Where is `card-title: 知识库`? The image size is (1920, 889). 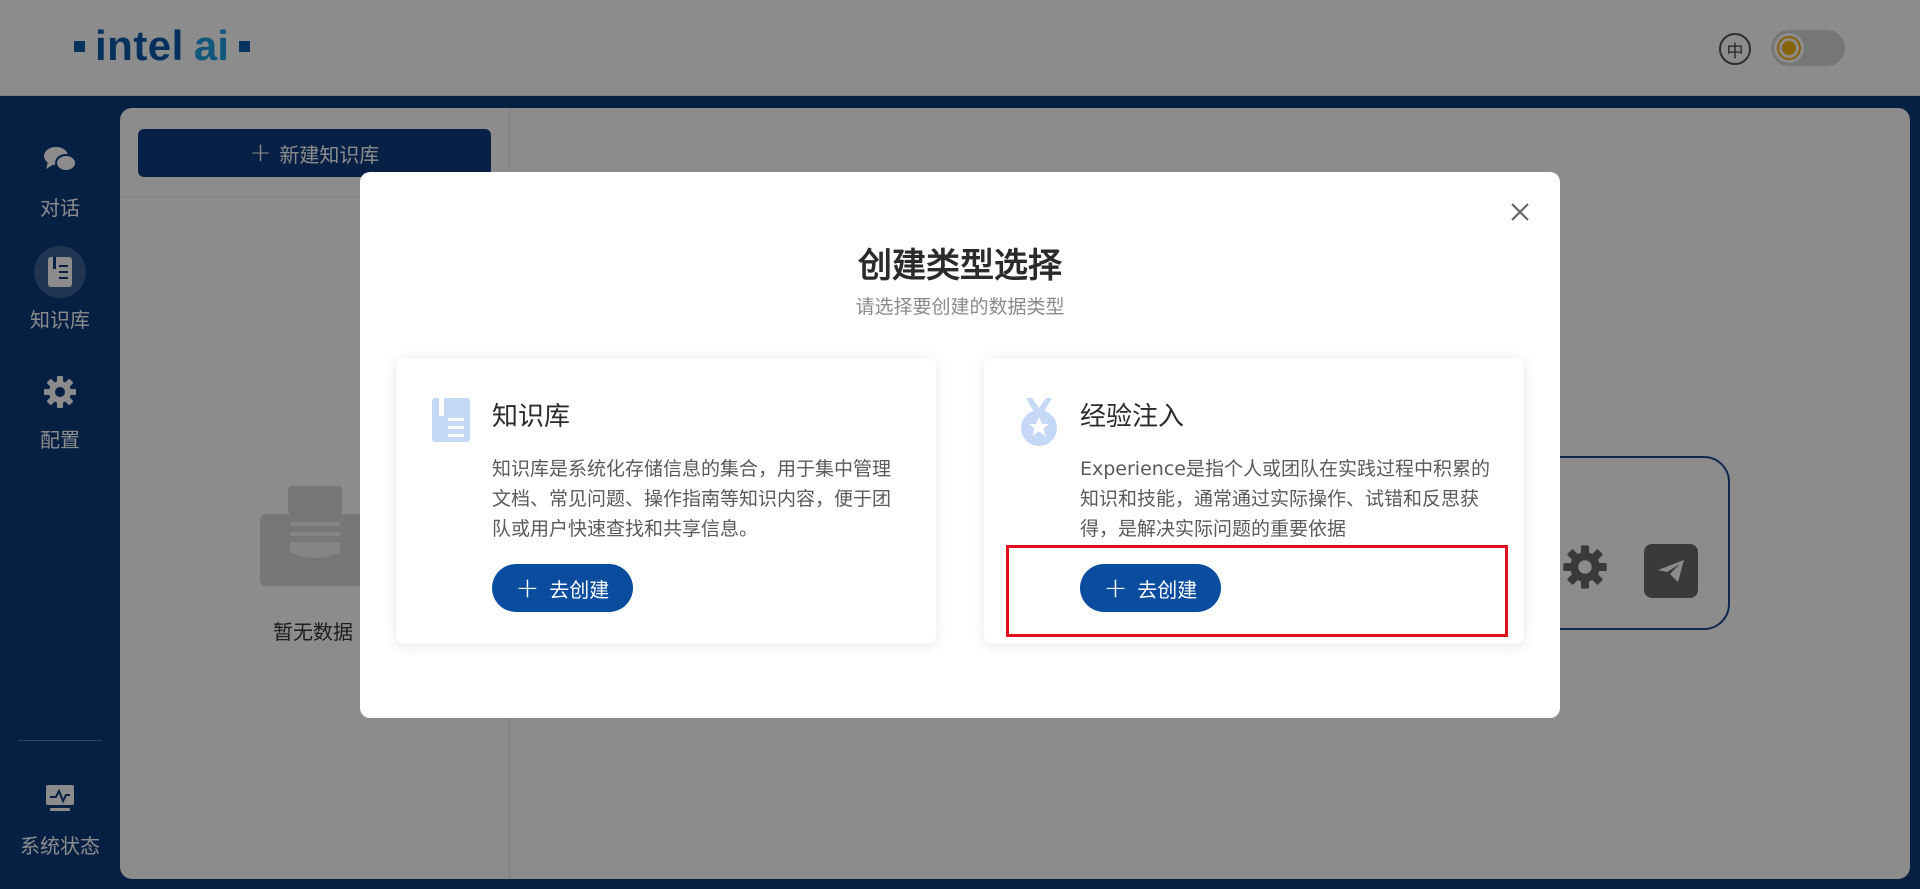 card-title: 知识库 is located at coordinates (531, 417).